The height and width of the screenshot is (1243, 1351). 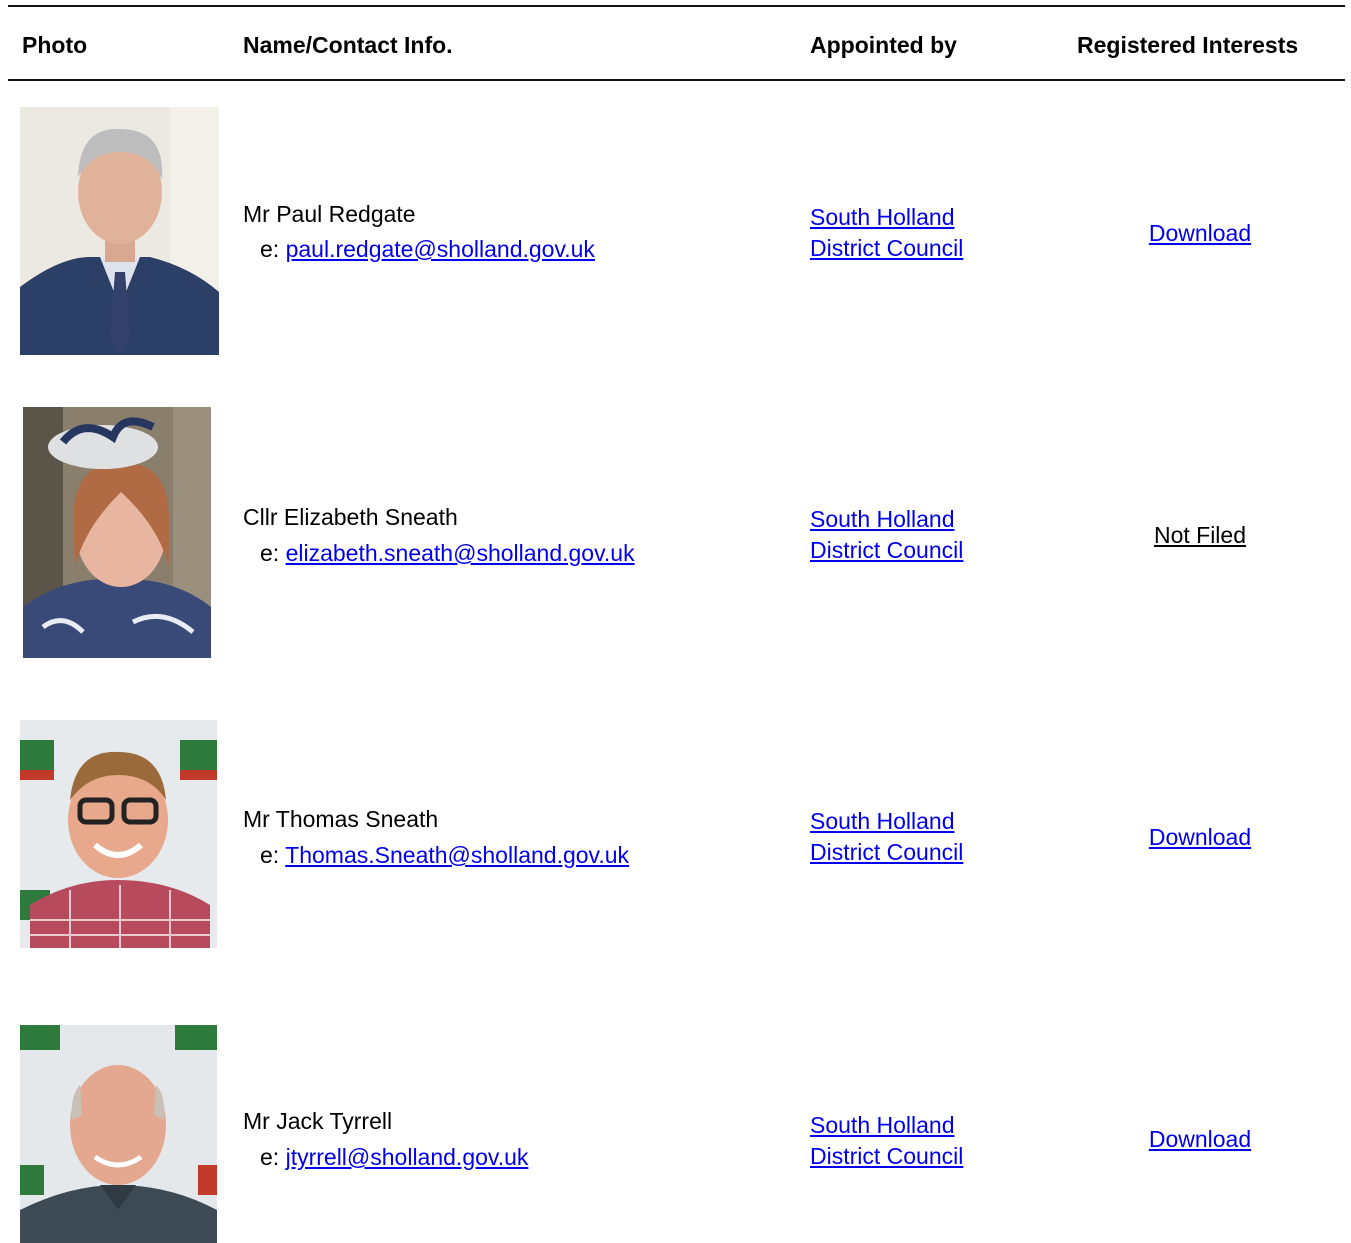 I want to click on portrait-man-suit-icon, so click(x=119, y=231).